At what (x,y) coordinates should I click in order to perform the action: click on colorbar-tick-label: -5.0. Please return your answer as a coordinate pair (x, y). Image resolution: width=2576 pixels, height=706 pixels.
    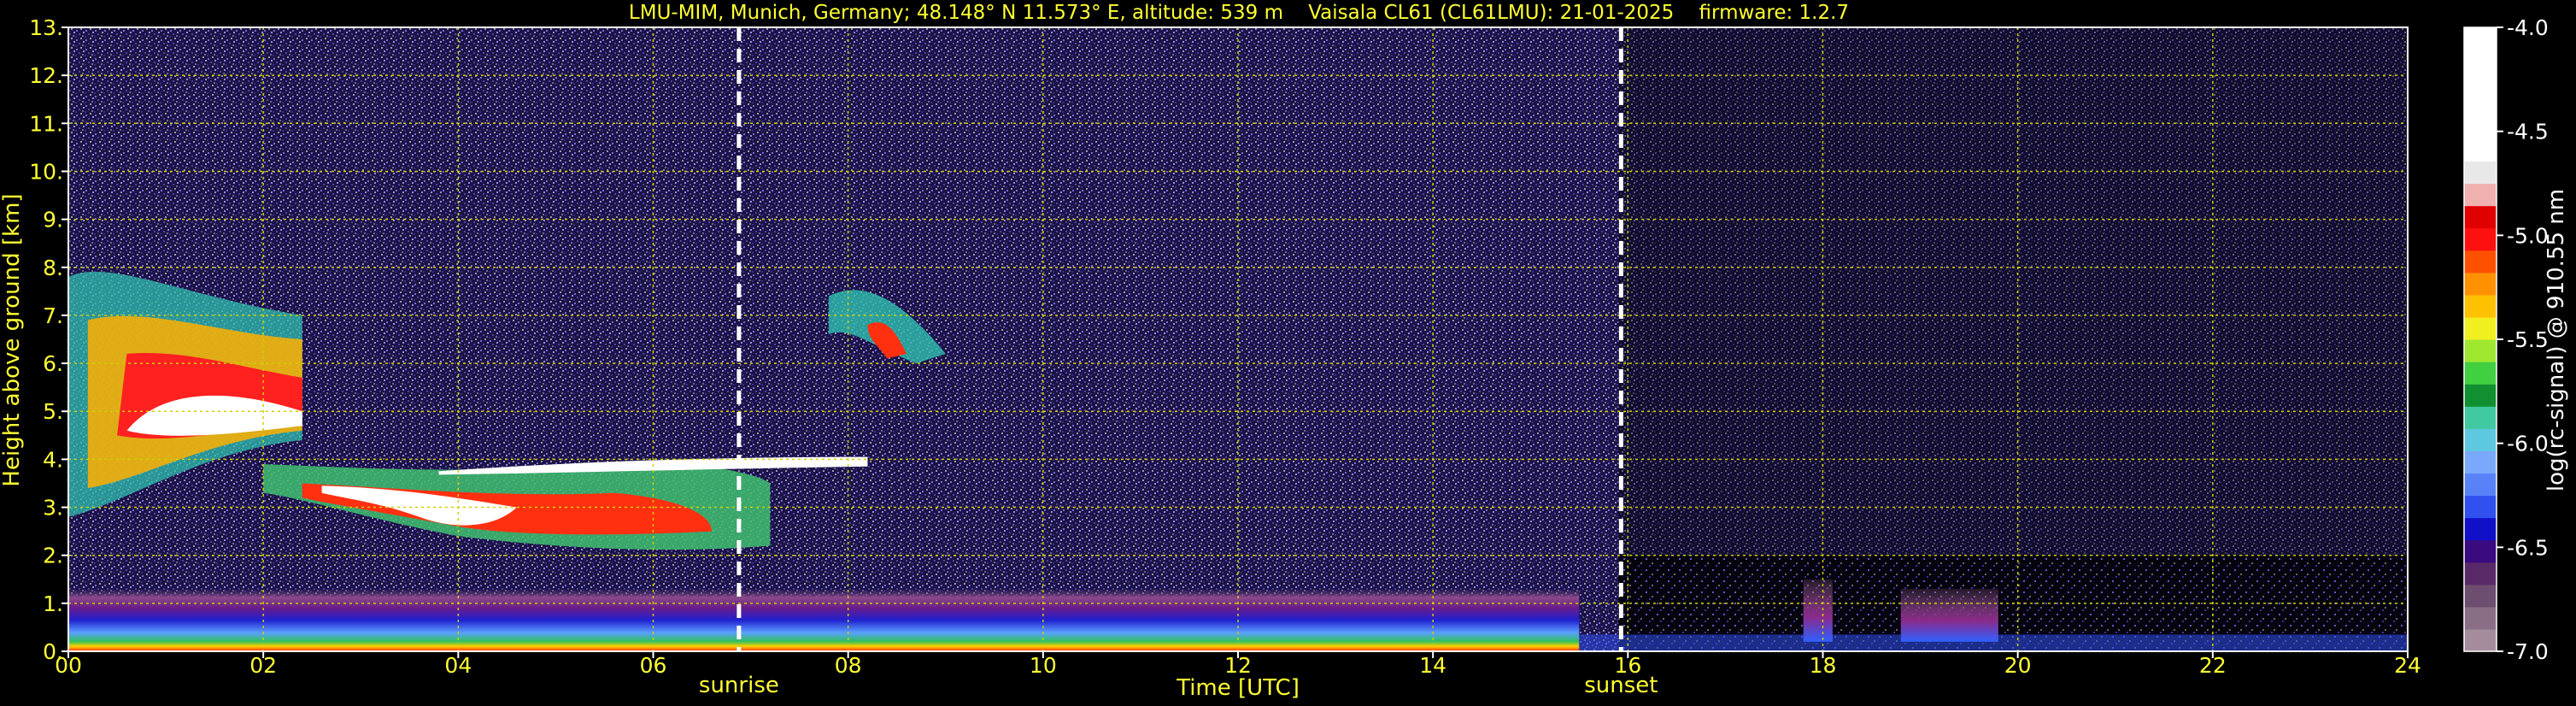
    Looking at the image, I should click on (2528, 235).